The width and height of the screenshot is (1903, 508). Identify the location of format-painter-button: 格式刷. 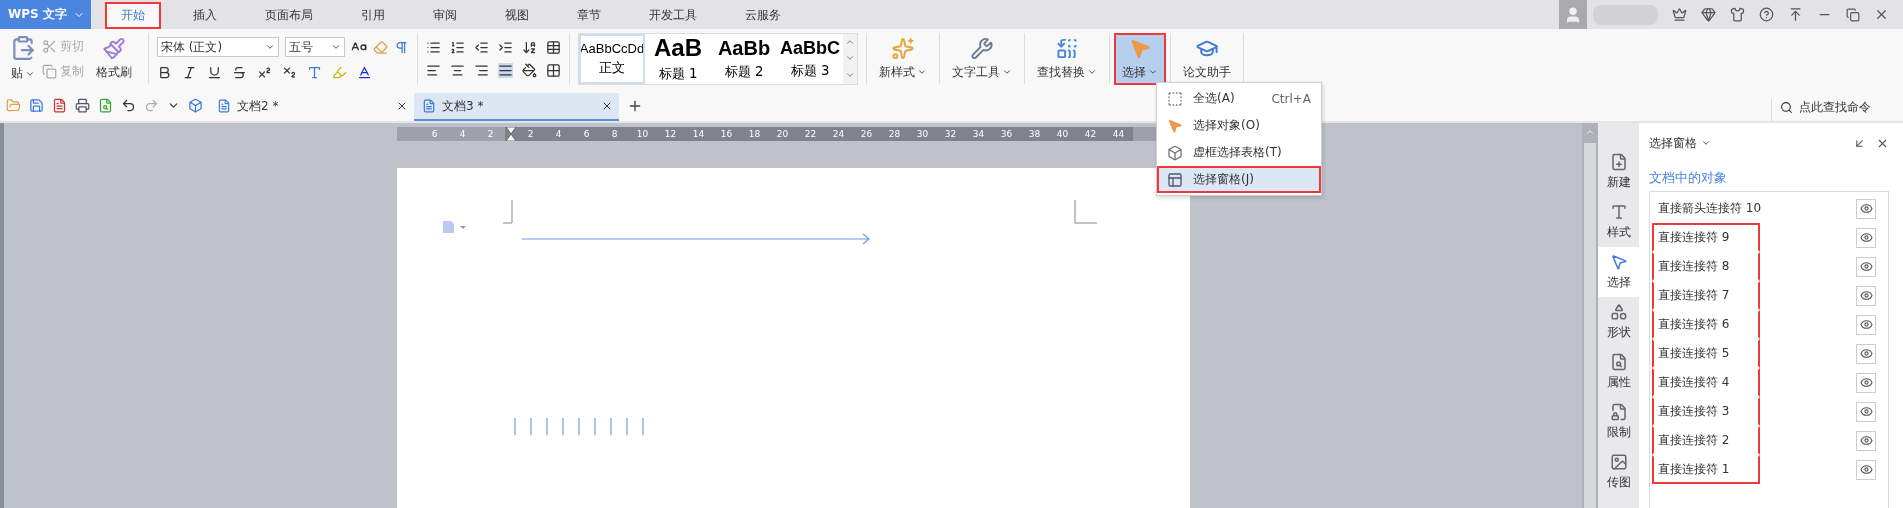
(114, 58).